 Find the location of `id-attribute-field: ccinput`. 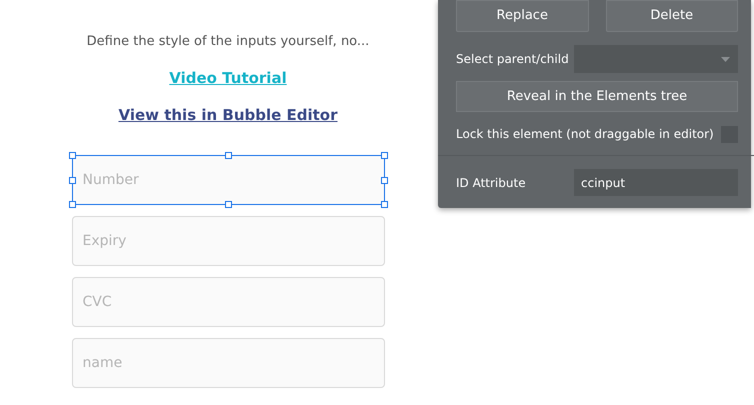

id-attribute-field: ccinput is located at coordinates (656, 182).